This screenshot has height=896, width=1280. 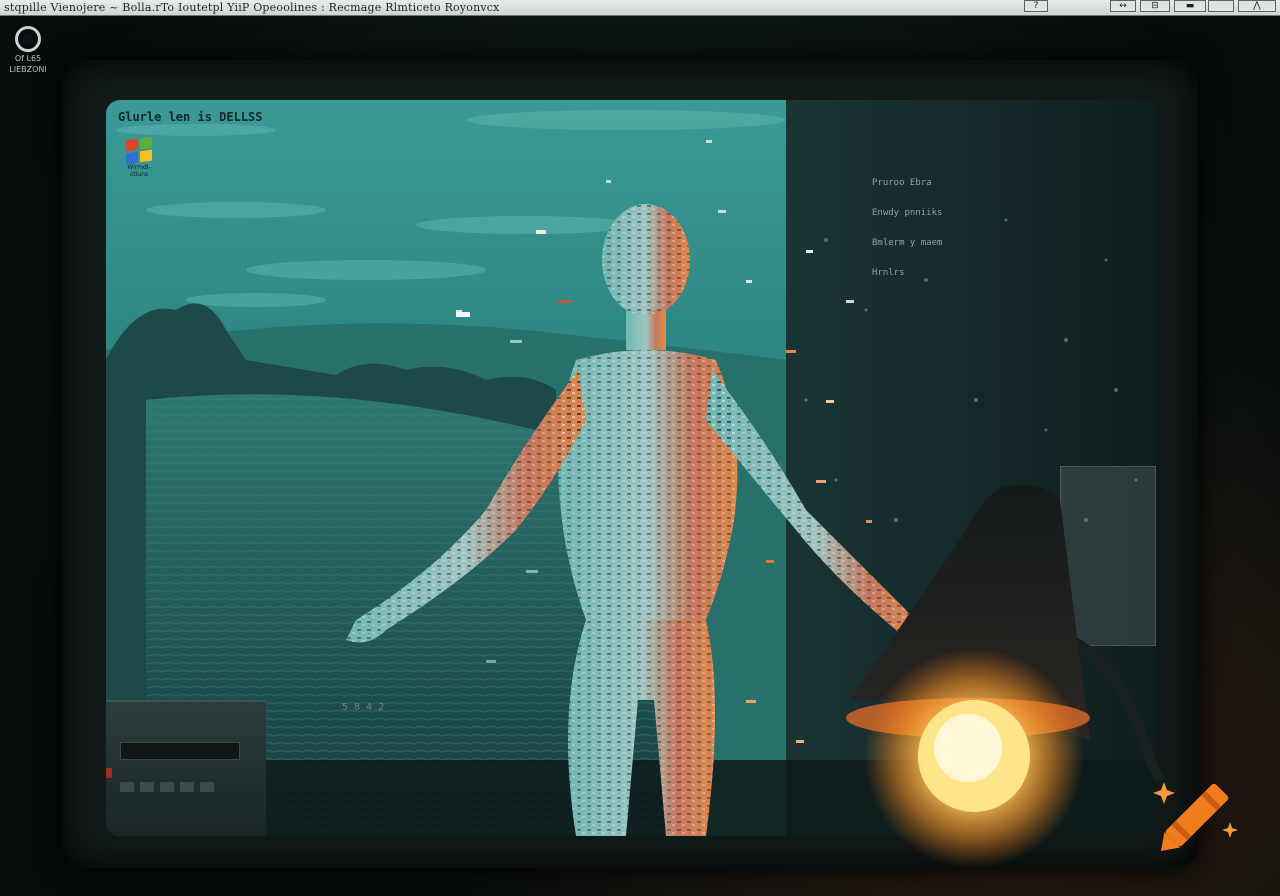 What do you see at coordinates (1036, 6) in the screenshot?
I see `help-button: ?` at bounding box center [1036, 6].